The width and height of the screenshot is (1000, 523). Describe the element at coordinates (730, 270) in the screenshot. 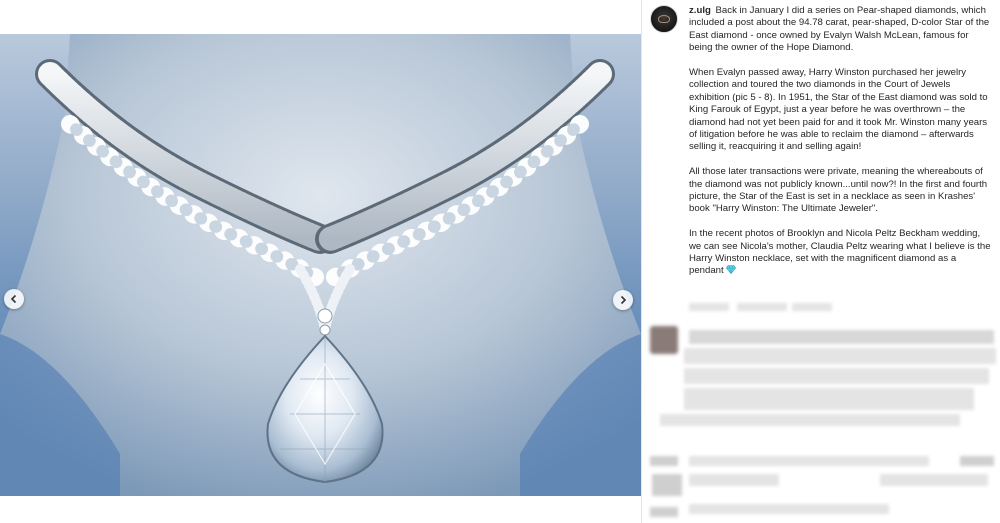

I see `gem-icon` at that location.